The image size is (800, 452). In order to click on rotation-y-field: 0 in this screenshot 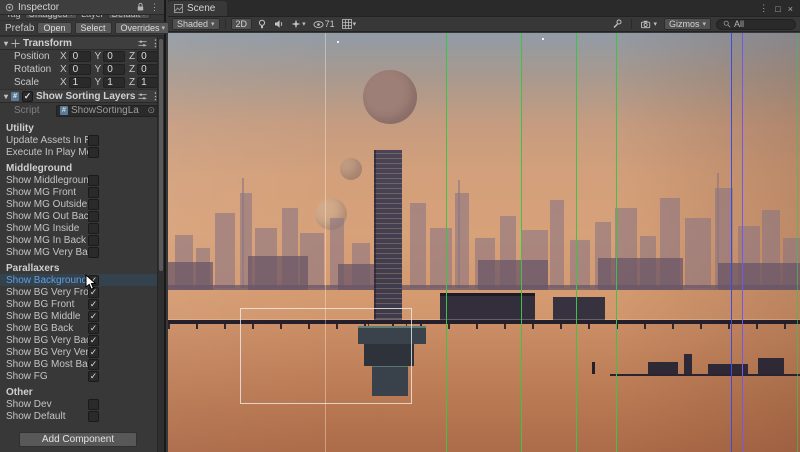, I will do `click(114, 69)`.